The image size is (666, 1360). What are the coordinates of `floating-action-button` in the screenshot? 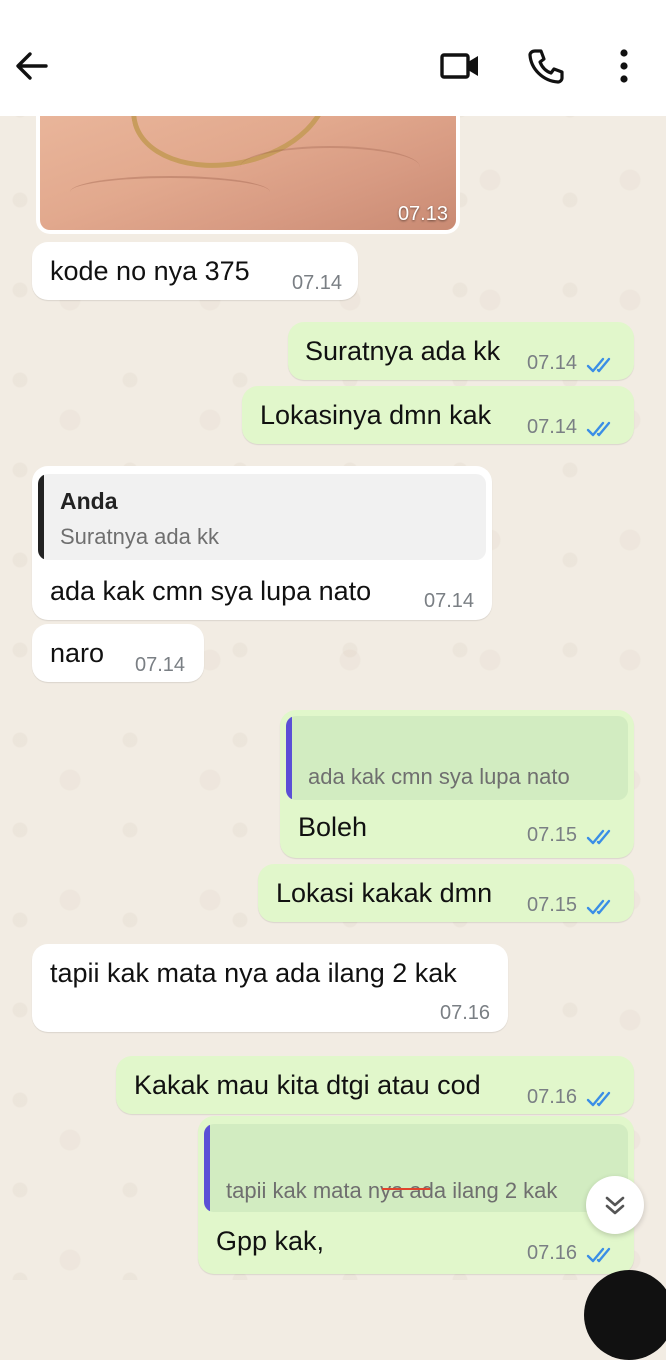 It's located at (625, 1315).